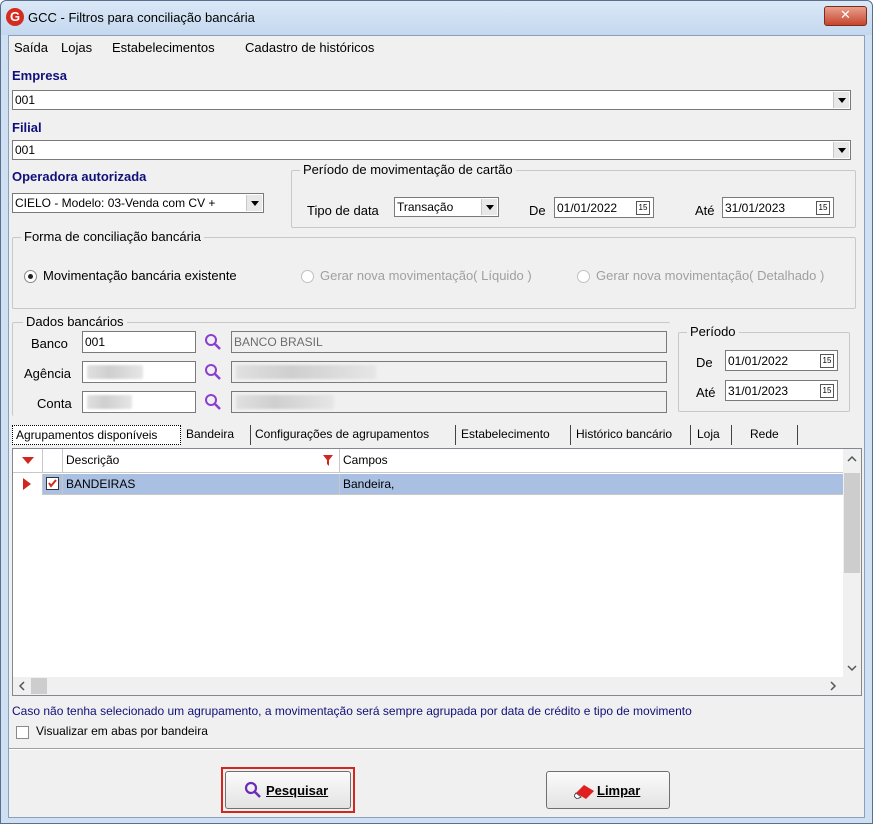 This screenshot has width=873, height=824. What do you see at coordinates (431, 100) in the screenshot?
I see `empresa-select: 001` at bounding box center [431, 100].